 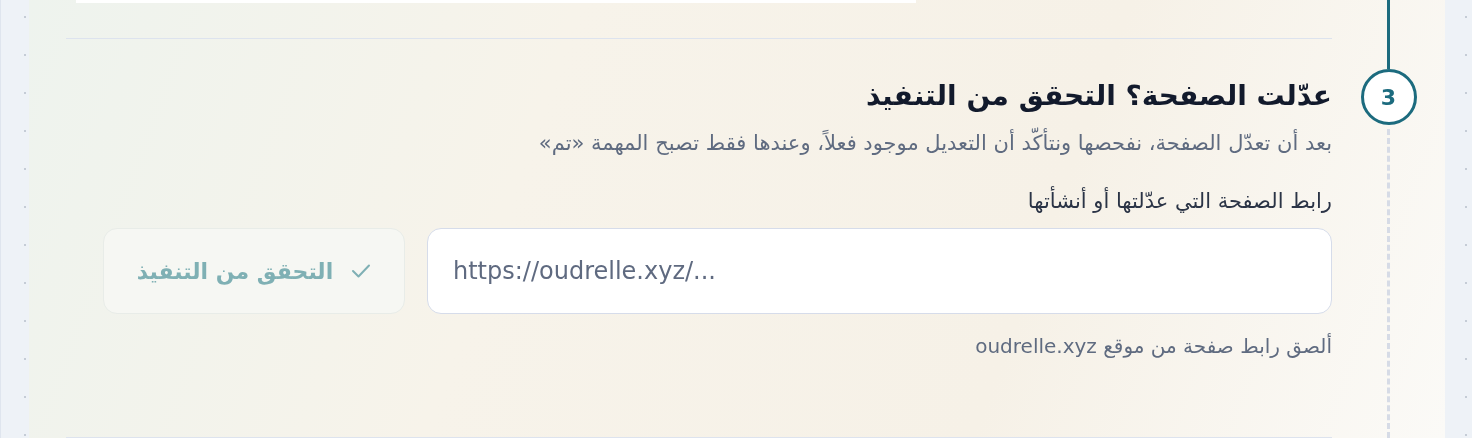 What do you see at coordinates (935, 143) in the screenshot?
I see `step-description: بعد أن تعدّل الصفحة، نفحصها ونتأكّد أن التعديل موجود فعلاً، وعندها فقط تصبح المهمة «تم»` at bounding box center [935, 143].